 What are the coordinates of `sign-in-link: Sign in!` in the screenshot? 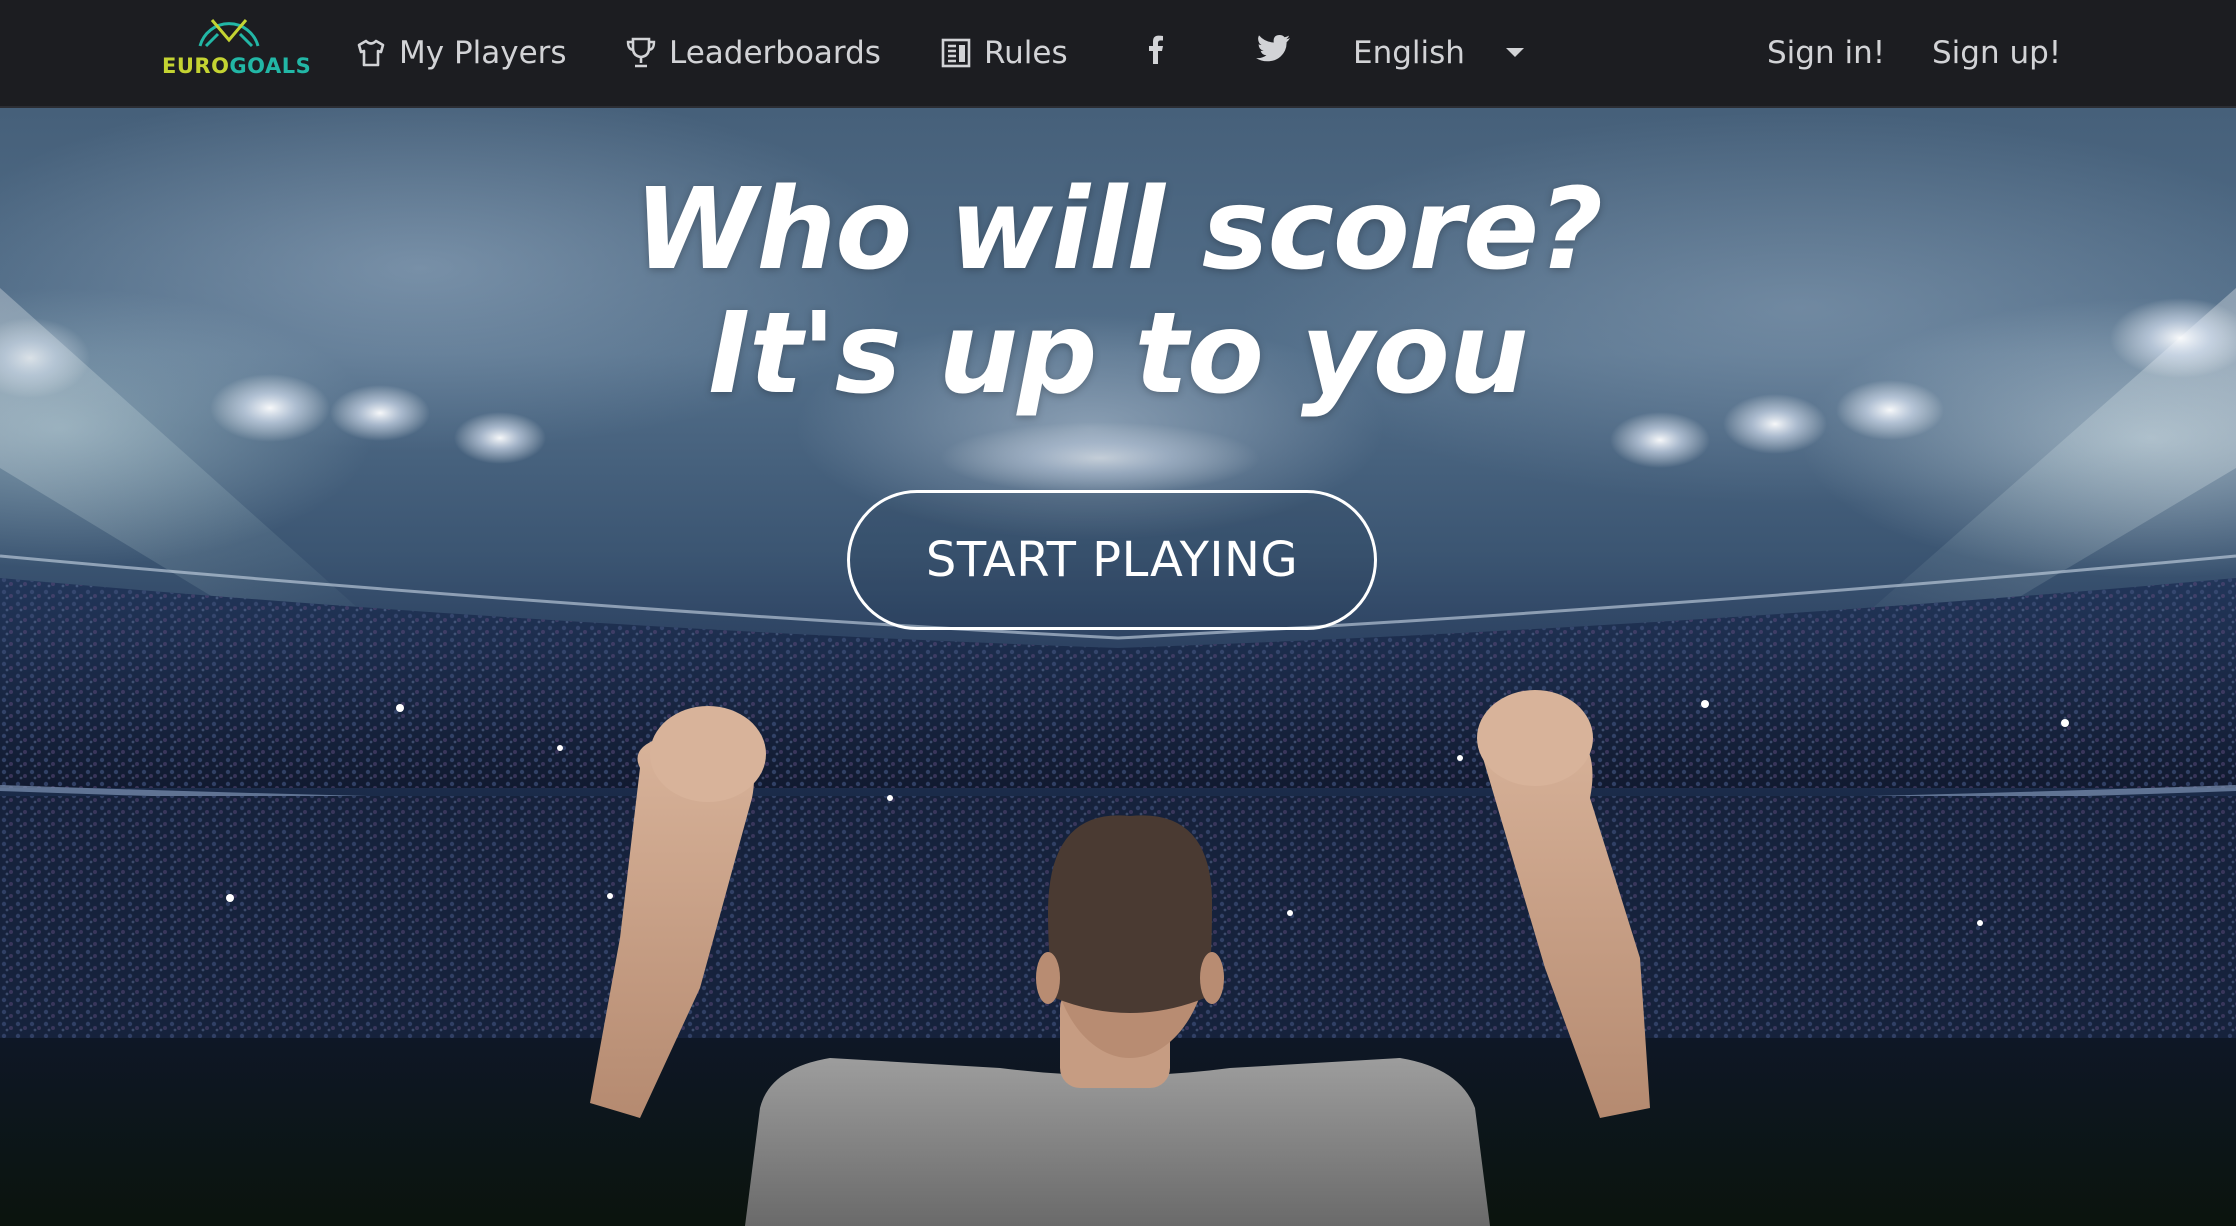 It's located at (1826, 53).